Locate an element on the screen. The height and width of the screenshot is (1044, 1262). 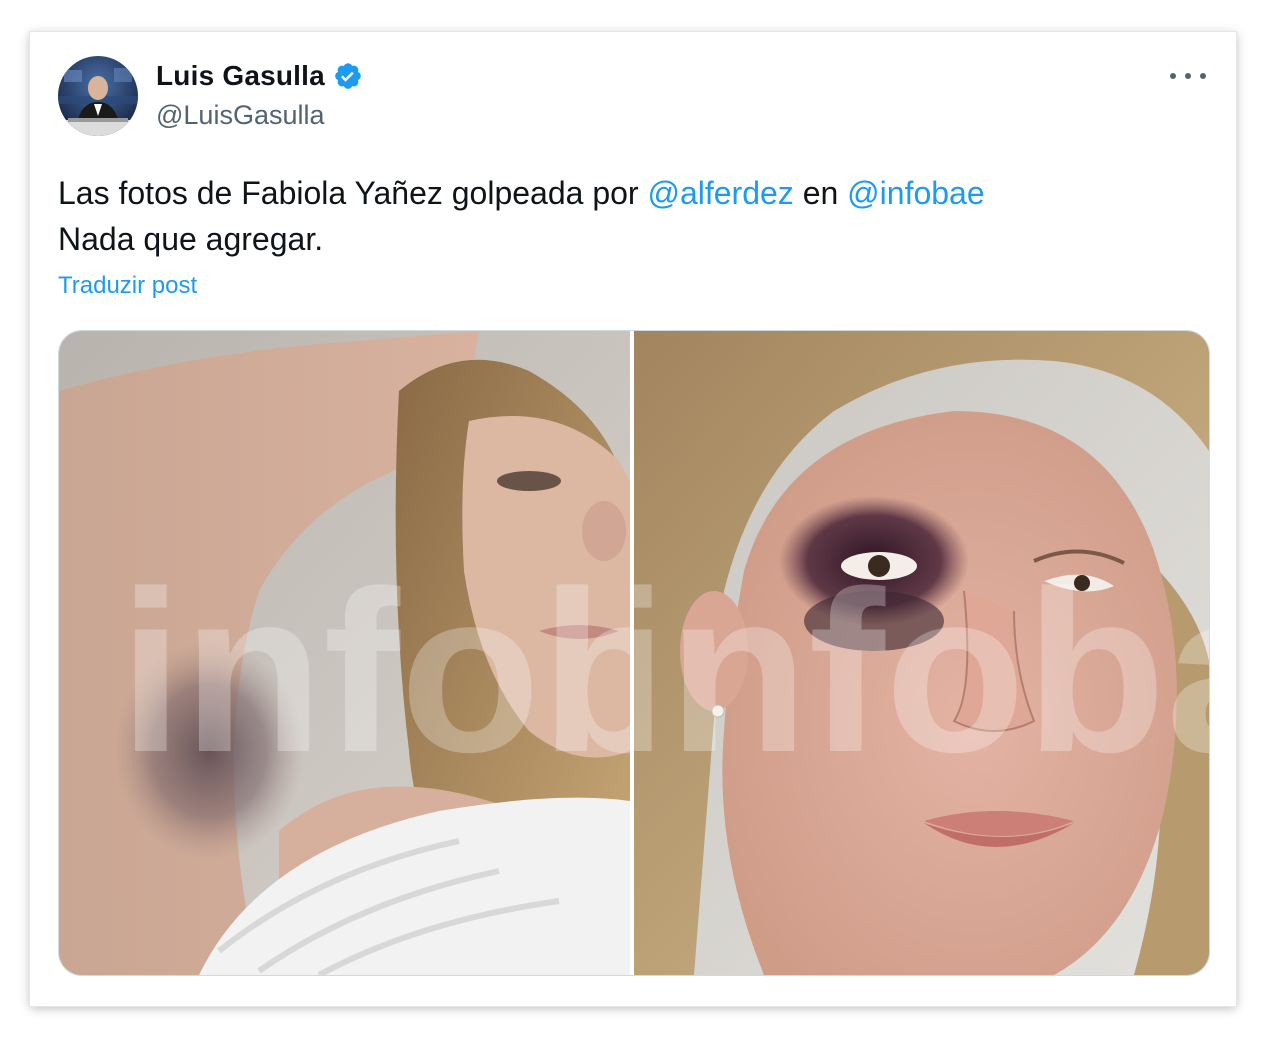
watermark-right: infobae is located at coordinates (921, 671).